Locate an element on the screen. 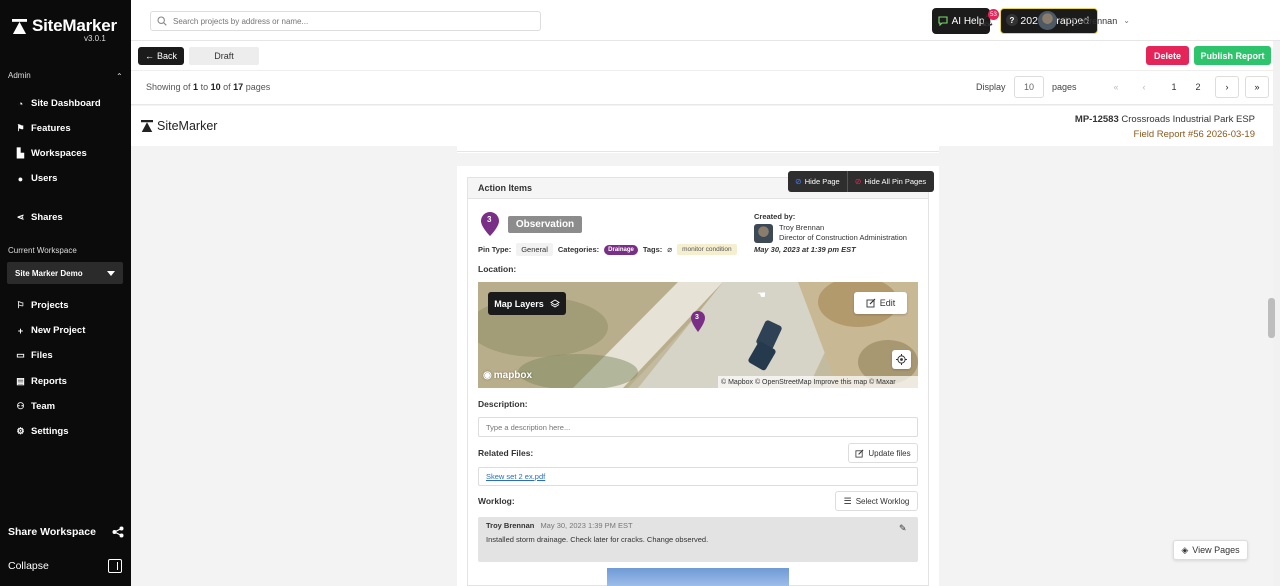 This screenshot has height=586, width=1280. sidebar-item-projects: ⚐ Projects is located at coordinates (42, 305).